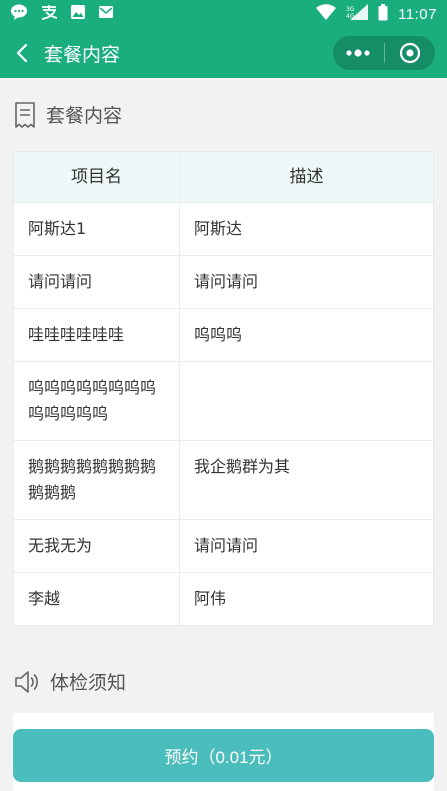 Image resolution: width=447 pixels, height=791 pixels. What do you see at coordinates (223, 480) in the screenshot?
I see `table-row: 鹅鹅鹅鹅鹅鹅鹅鹅鹅鹅鹅 我企鹅群为其` at bounding box center [223, 480].